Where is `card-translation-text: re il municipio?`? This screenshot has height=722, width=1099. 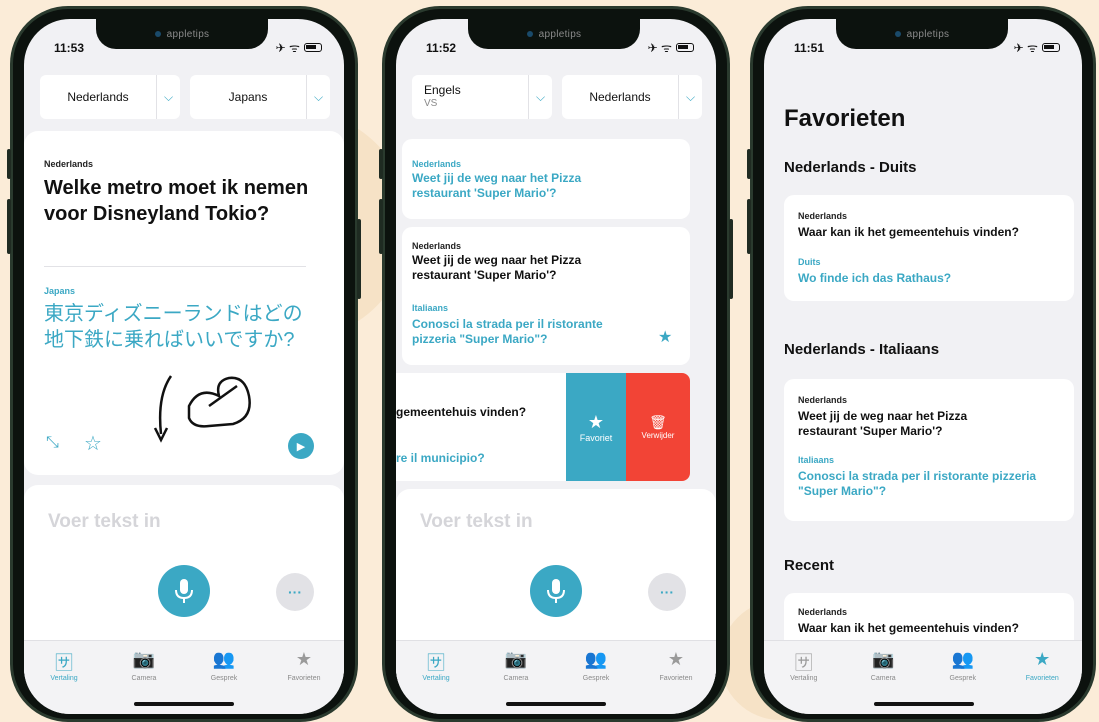
card-translation-text: re il municipio? is located at coordinates (440, 458).